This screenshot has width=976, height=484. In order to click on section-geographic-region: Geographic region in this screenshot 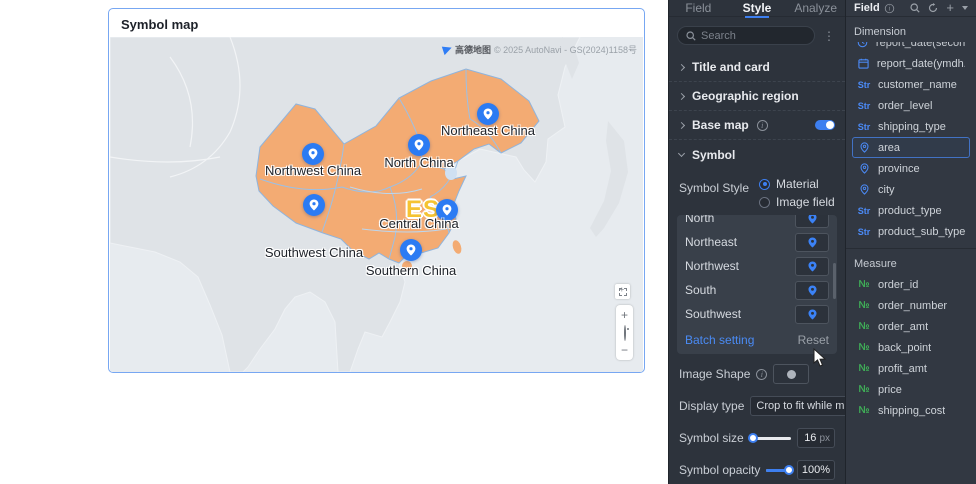, I will do `click(757, 96)`.